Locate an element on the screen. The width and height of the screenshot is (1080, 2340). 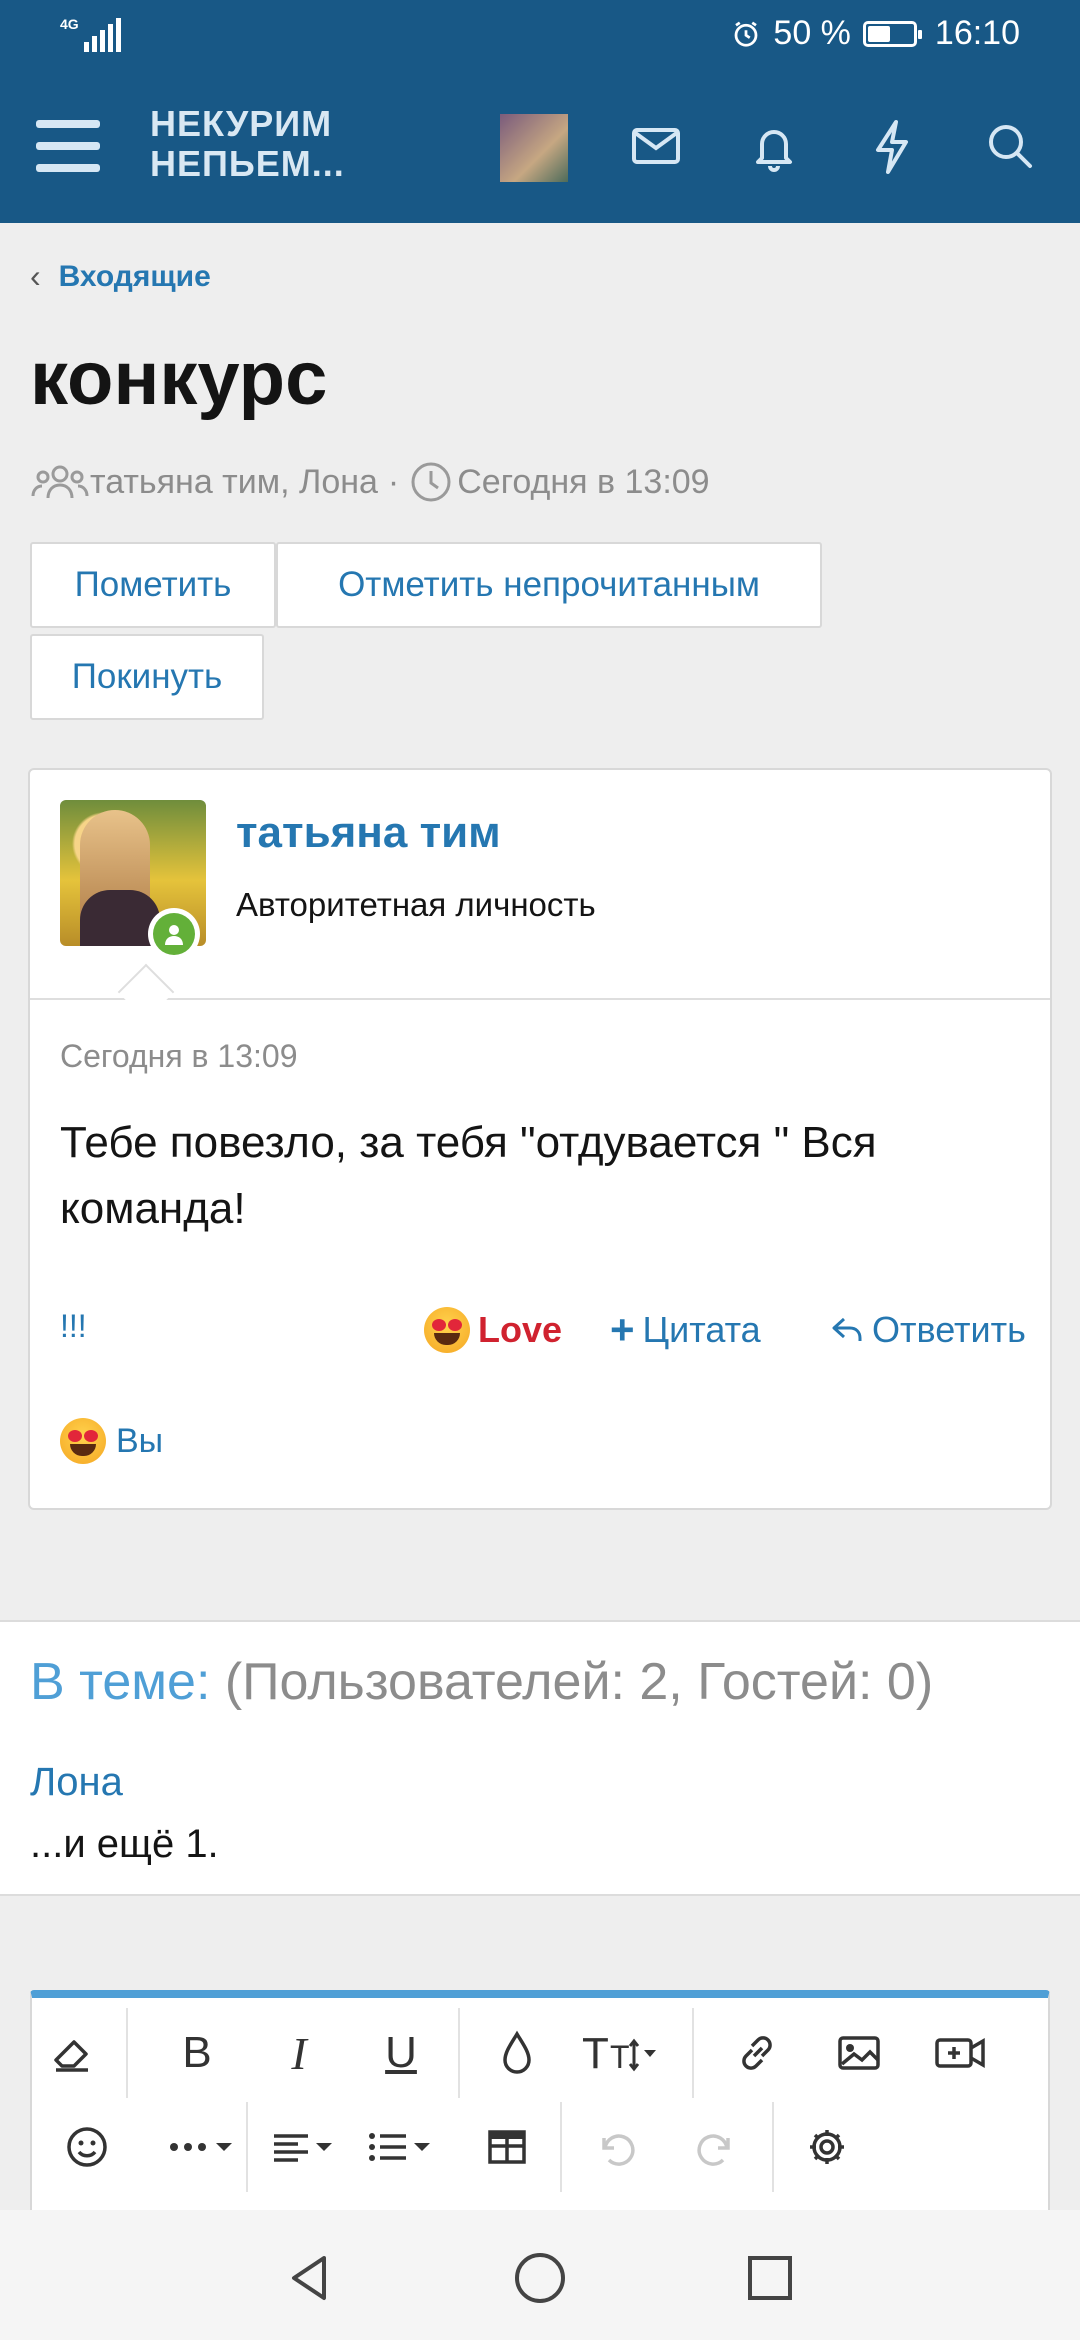
conversation-date: Сегодня в 13:09 is located at coordinates (583, 481).